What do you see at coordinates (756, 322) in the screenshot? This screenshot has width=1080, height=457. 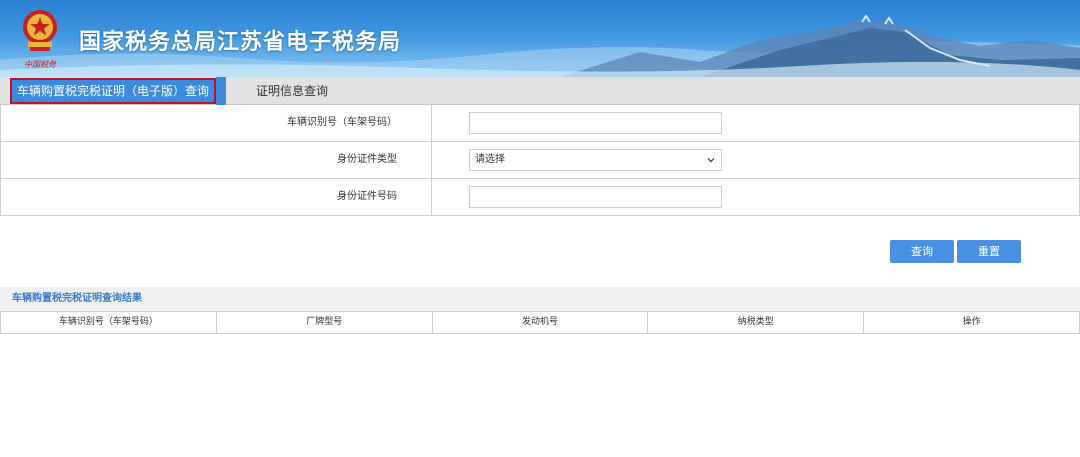 I see `column-header-tax-type: 纳税类型` at bounding box center [756, 322].